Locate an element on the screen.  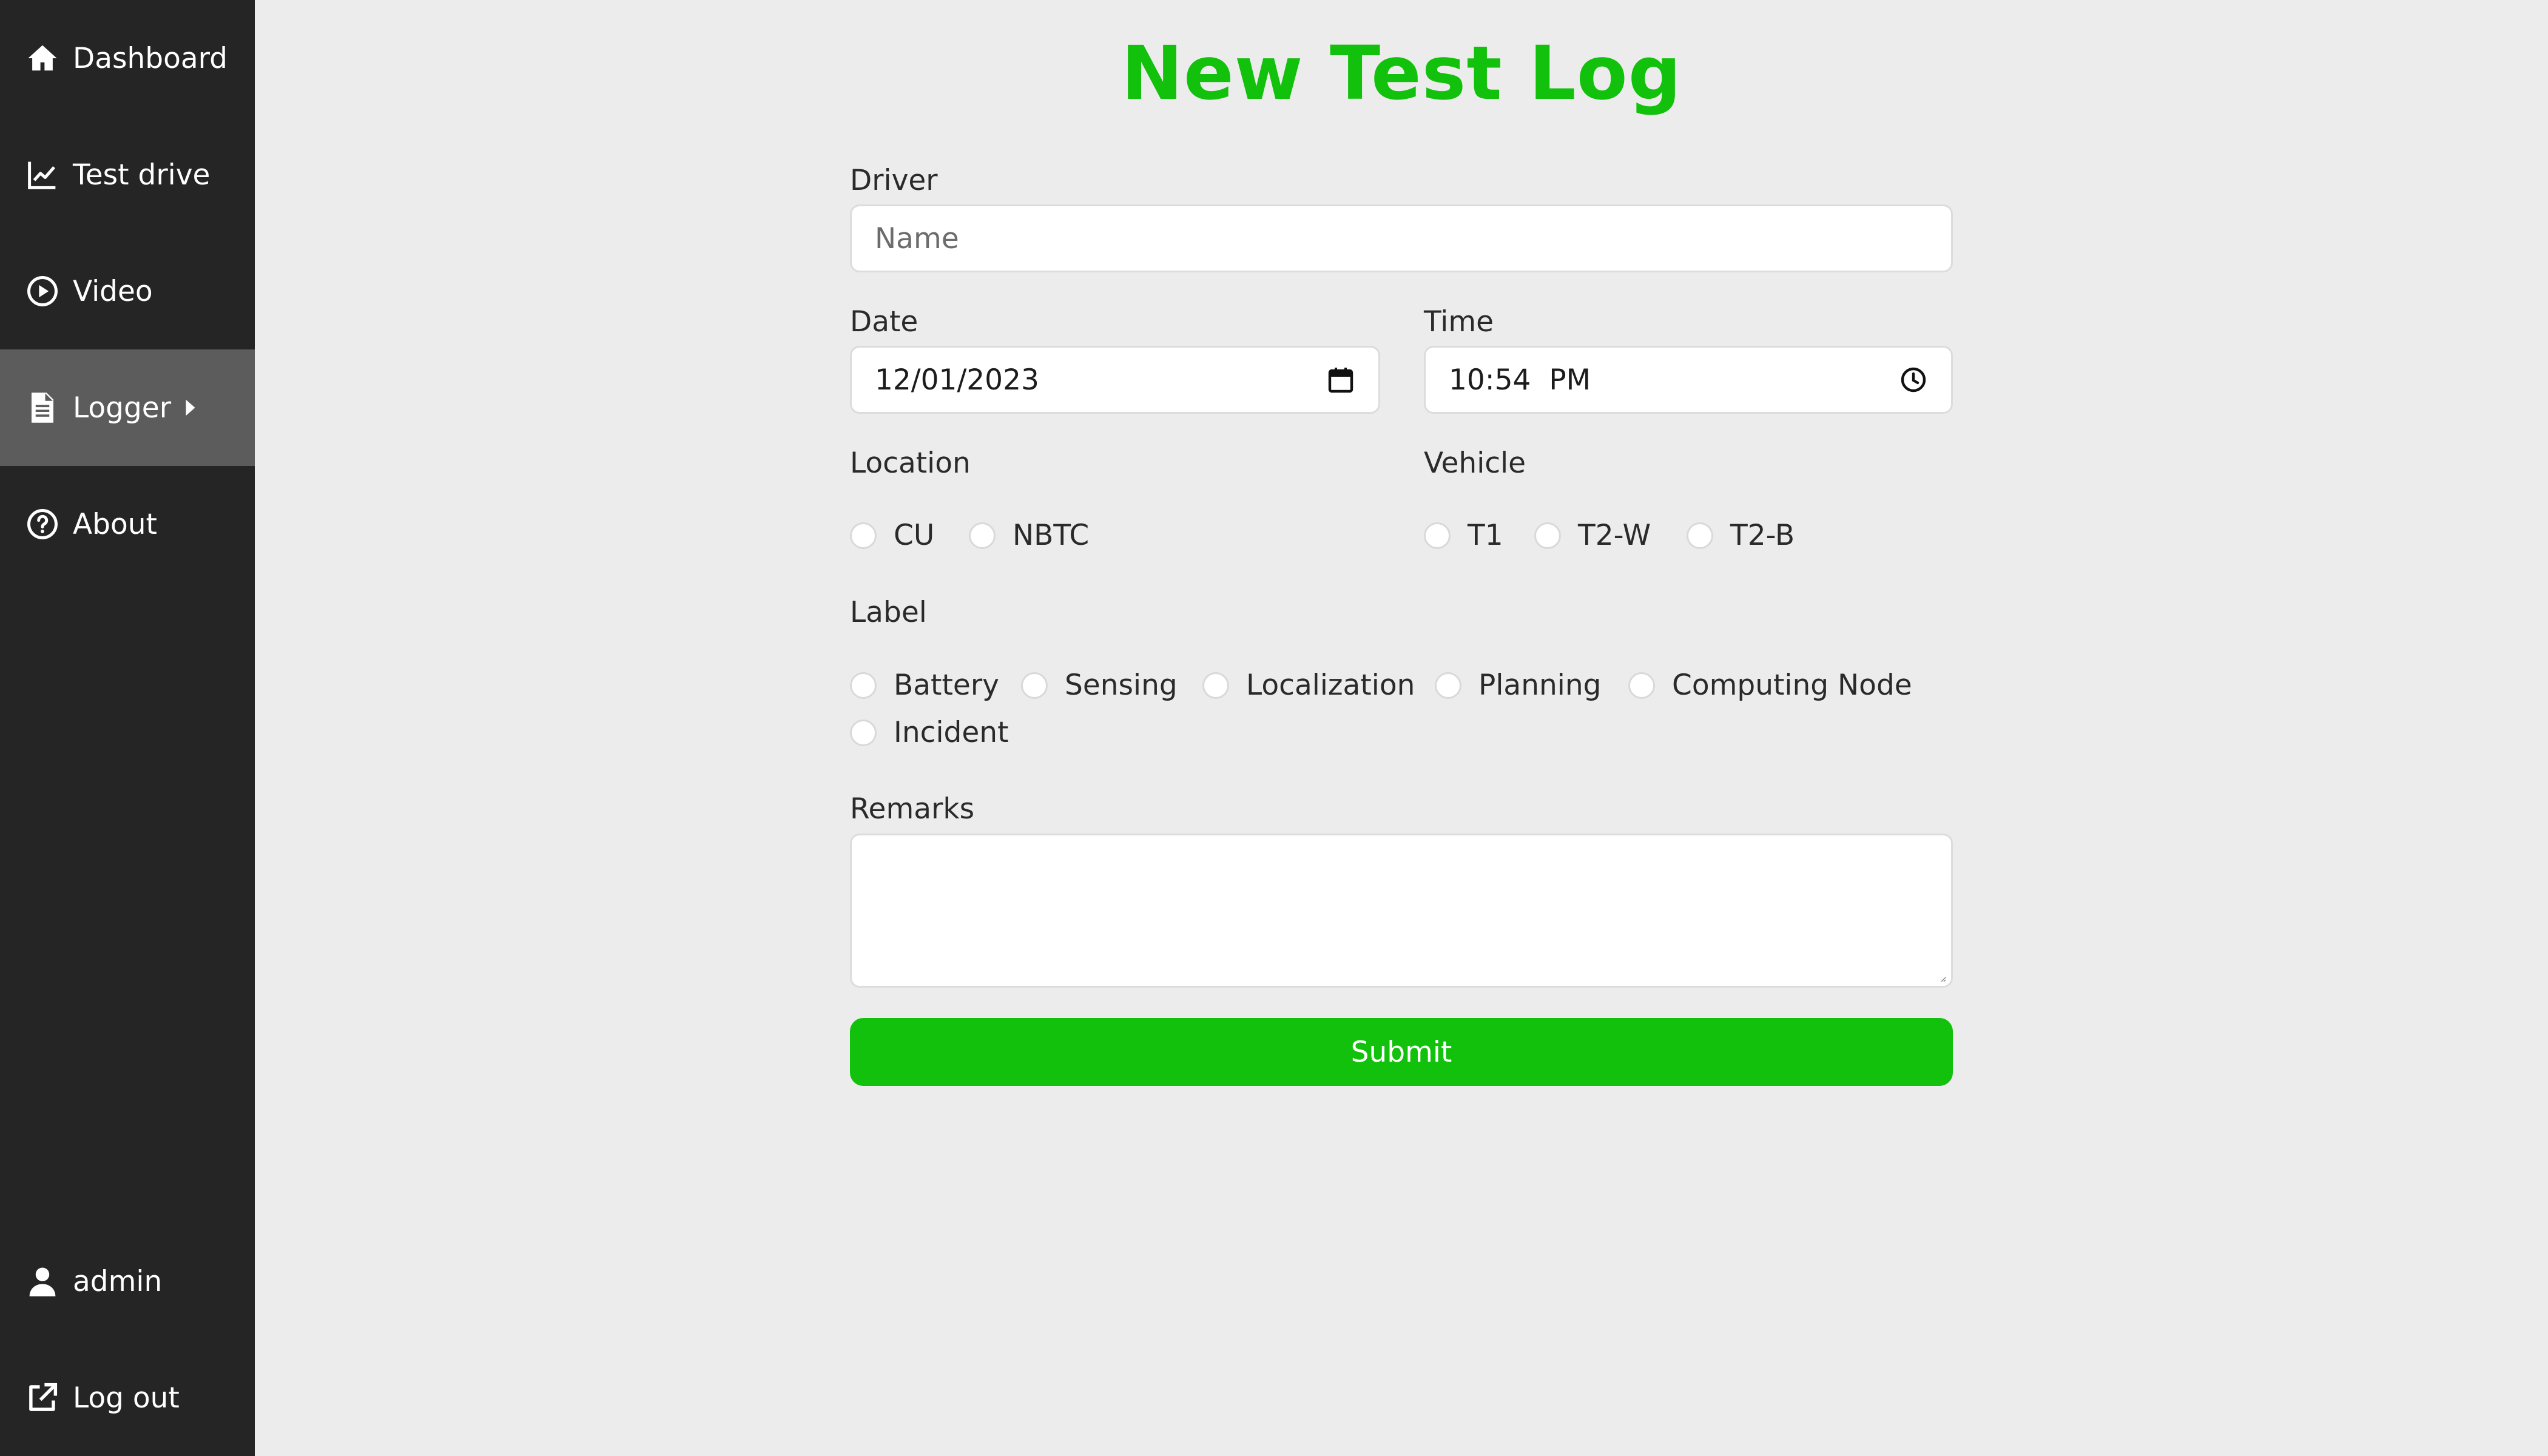
sidebar-item-user: admin is located at coordinates (127, 1281).